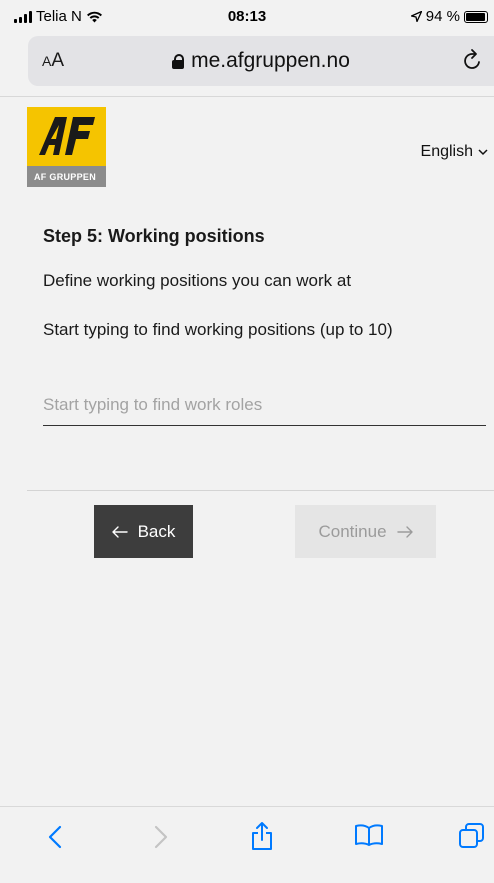  I want to click on continue-button: Continue, so click(365, 531).